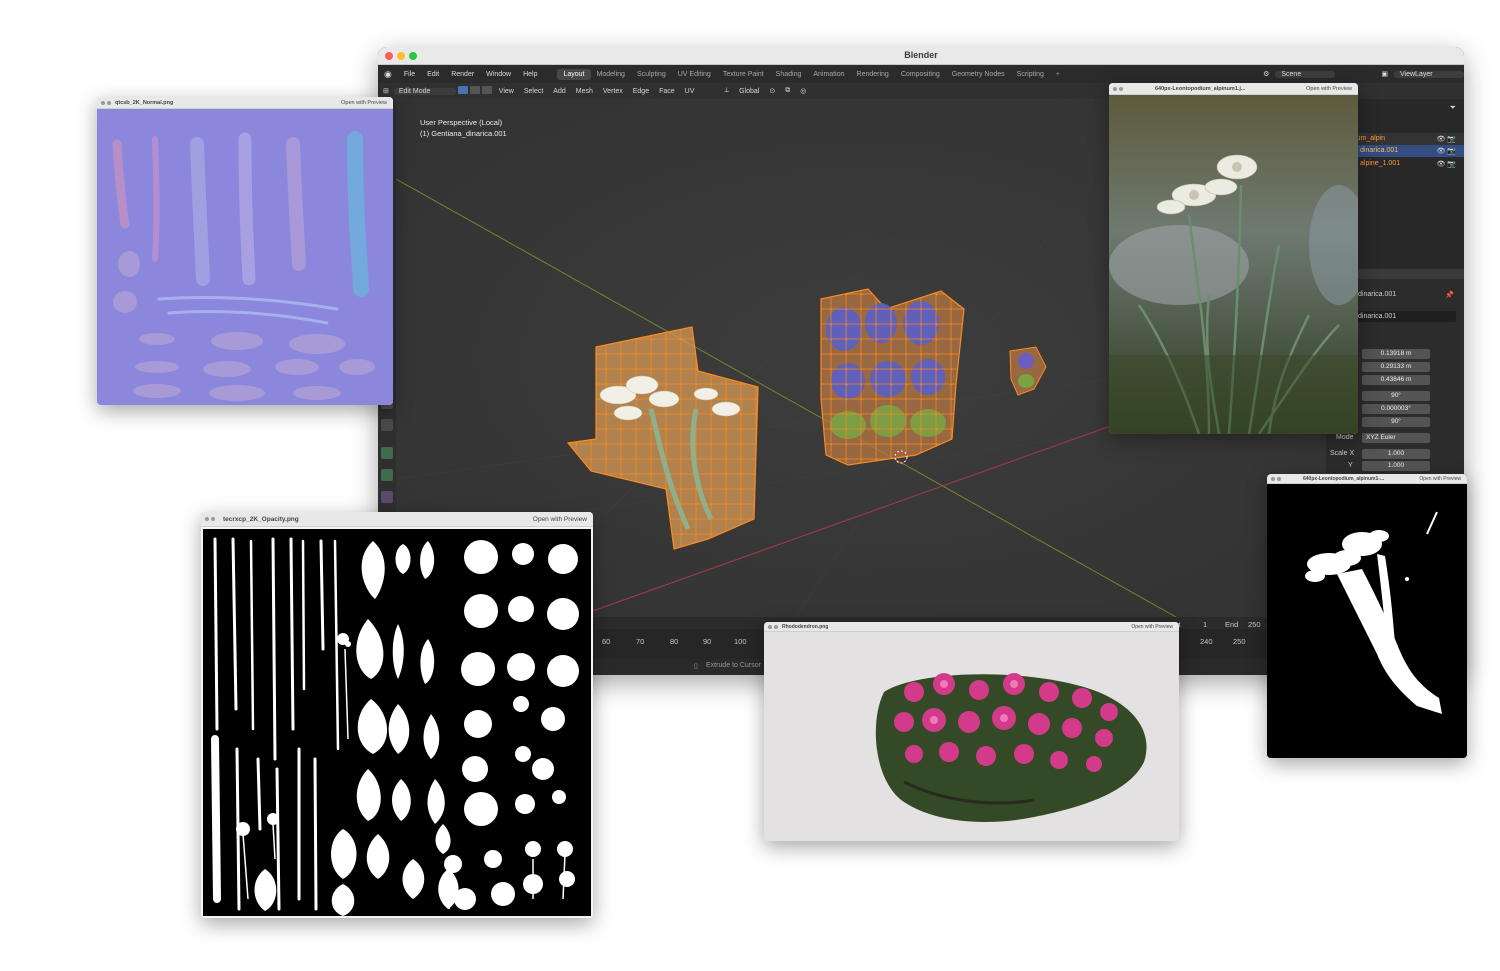 The width and height of the screenshot is (1500, 971). What do you see at coordinates (1380, 163) in the screenshot?
I see `outliner-item-alpine: alpine_1.001` at bounding box center [1380, 163].